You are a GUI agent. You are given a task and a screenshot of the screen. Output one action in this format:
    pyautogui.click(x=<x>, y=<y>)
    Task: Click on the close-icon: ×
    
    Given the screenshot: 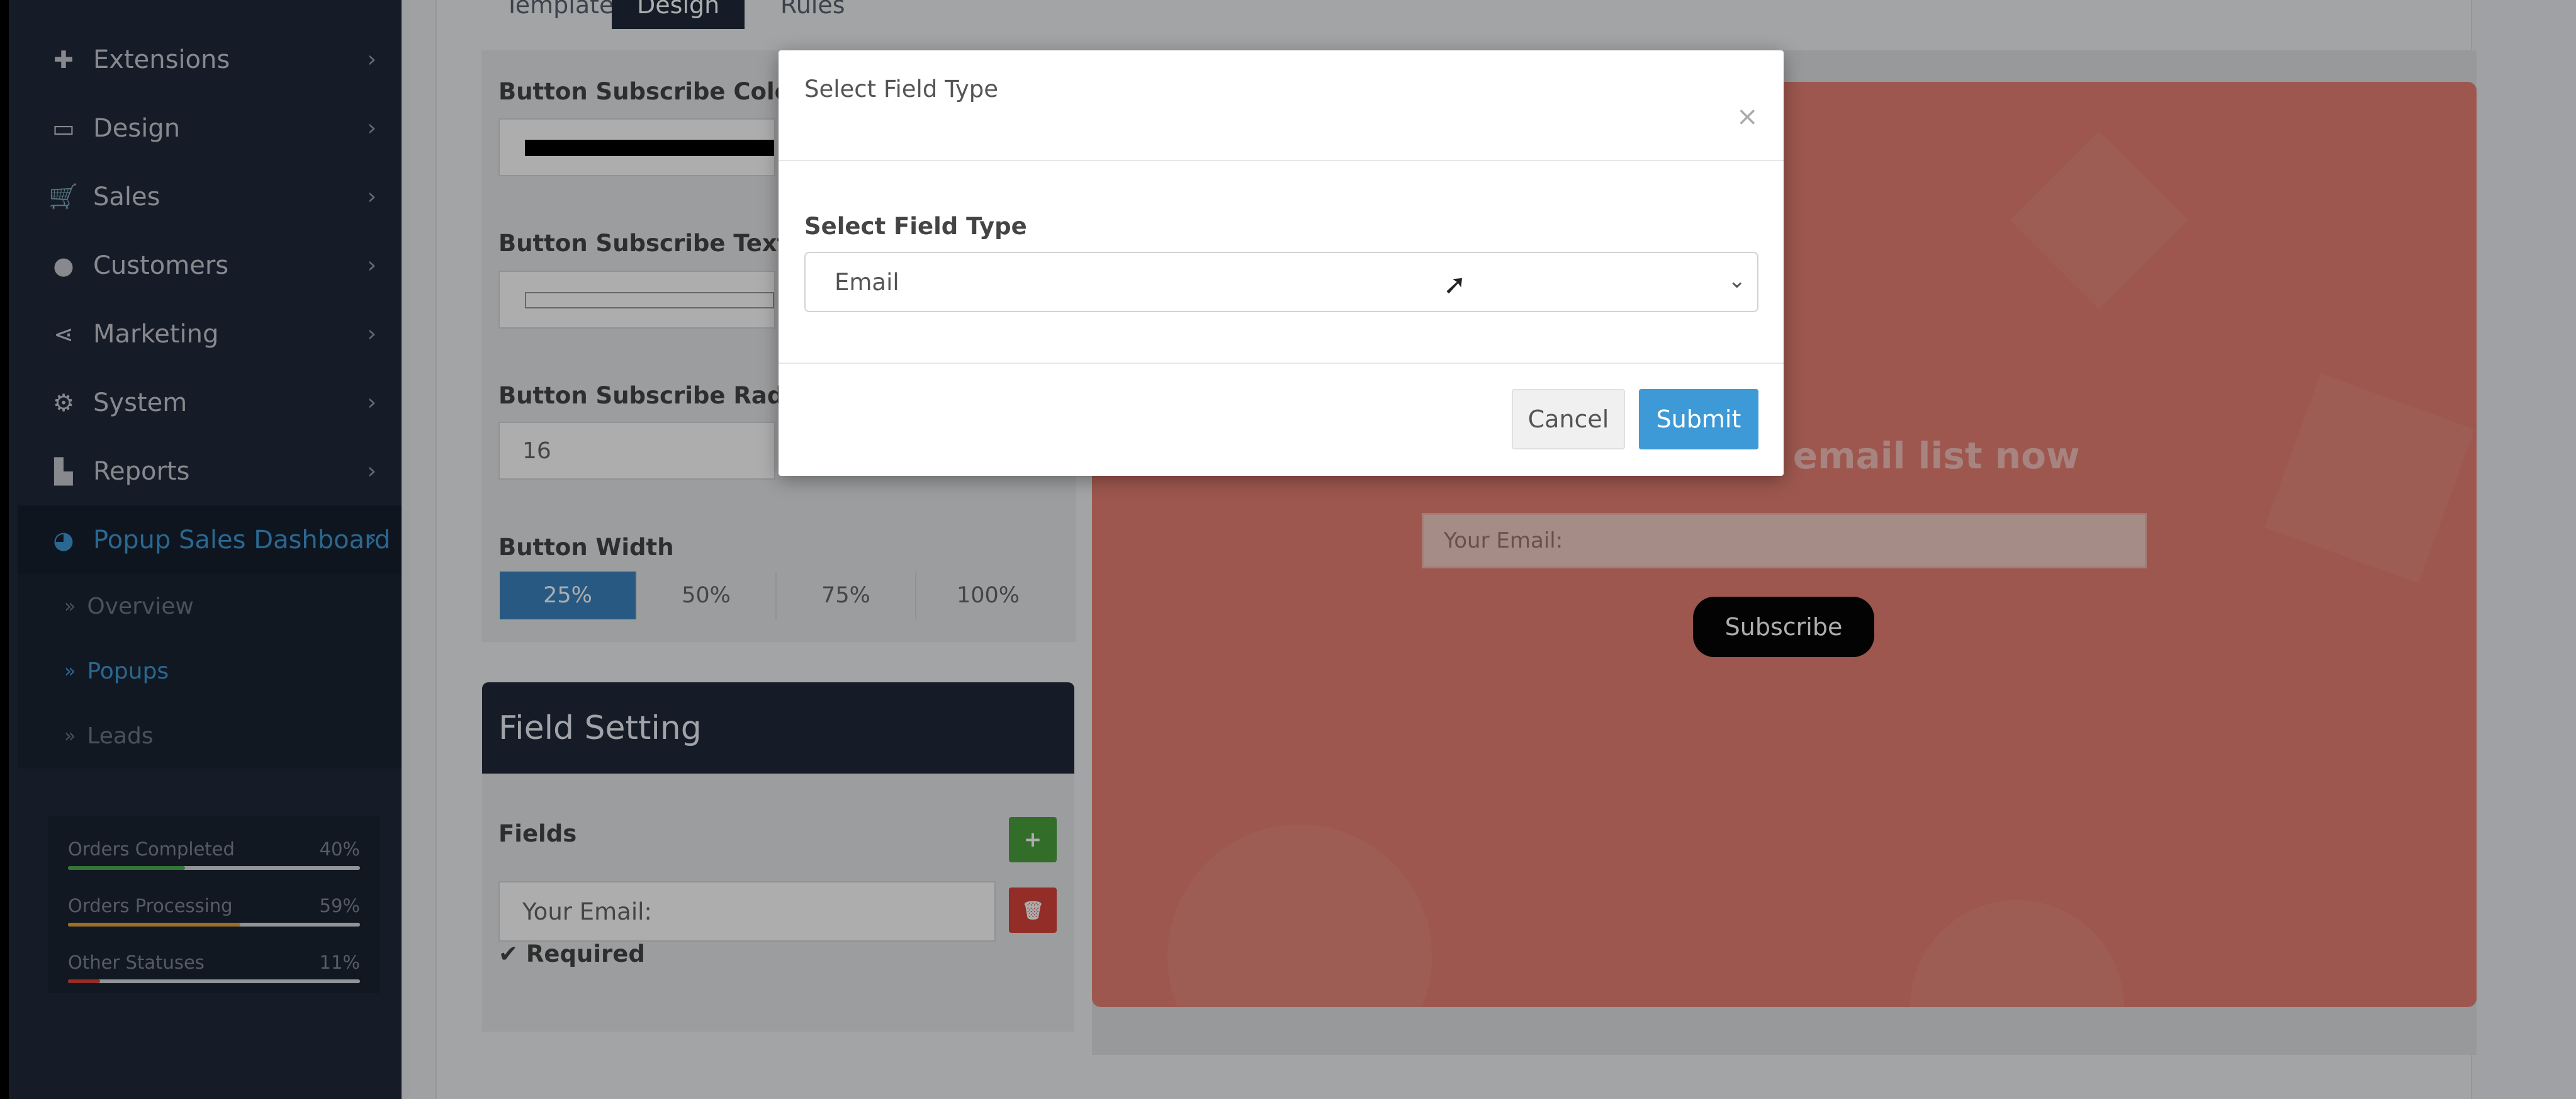 What is the action you would take?
    pyautogui.click(x=1747, y=116)
    